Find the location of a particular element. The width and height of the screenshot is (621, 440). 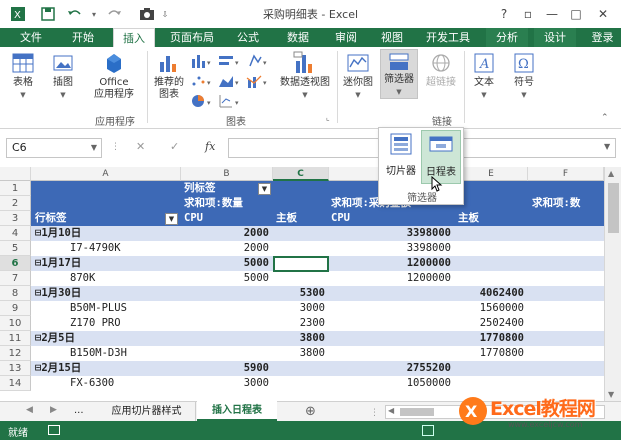

prev-sheet-icon: ◀ is located at coordinates (29, 410).